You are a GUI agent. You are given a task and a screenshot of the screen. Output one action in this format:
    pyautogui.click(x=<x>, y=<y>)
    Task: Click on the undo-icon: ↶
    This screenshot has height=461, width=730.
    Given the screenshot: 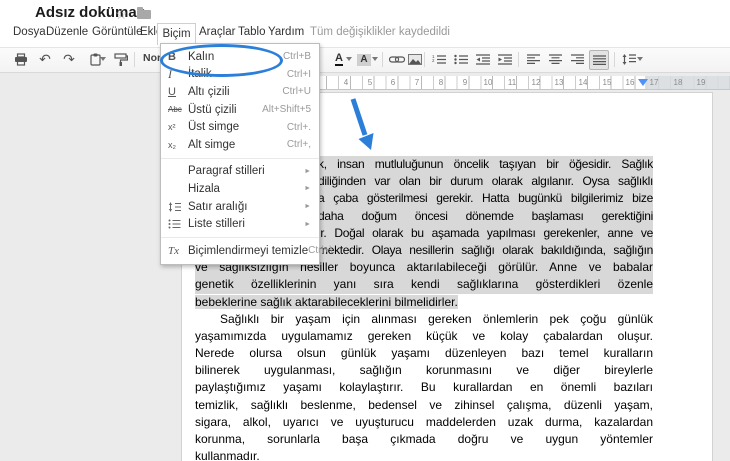 What is the action you would take?
    pyautogui.click(x=45, y=59)
    